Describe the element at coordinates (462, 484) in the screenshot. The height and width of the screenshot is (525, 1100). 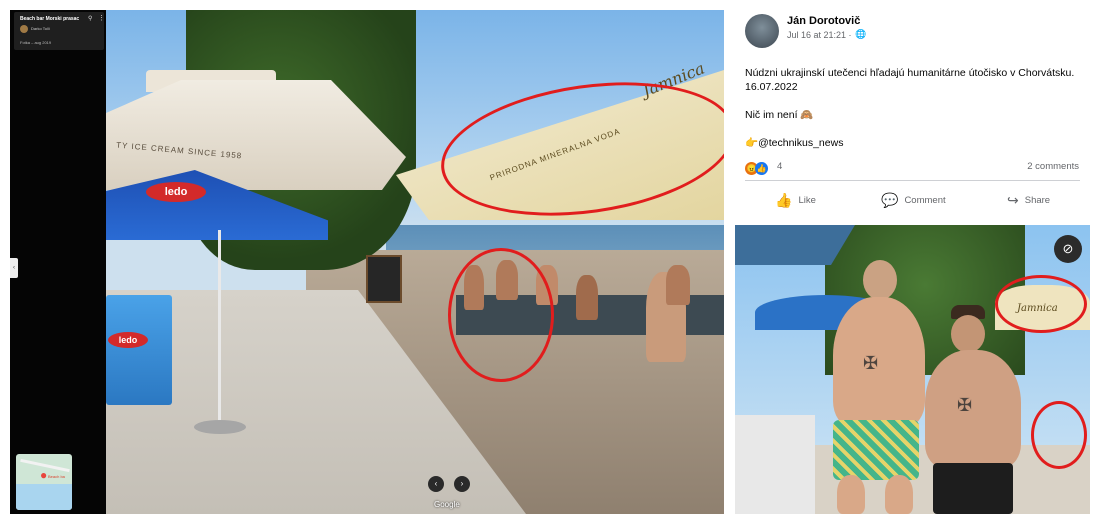
I see `next-photo-button: ›` at that location.